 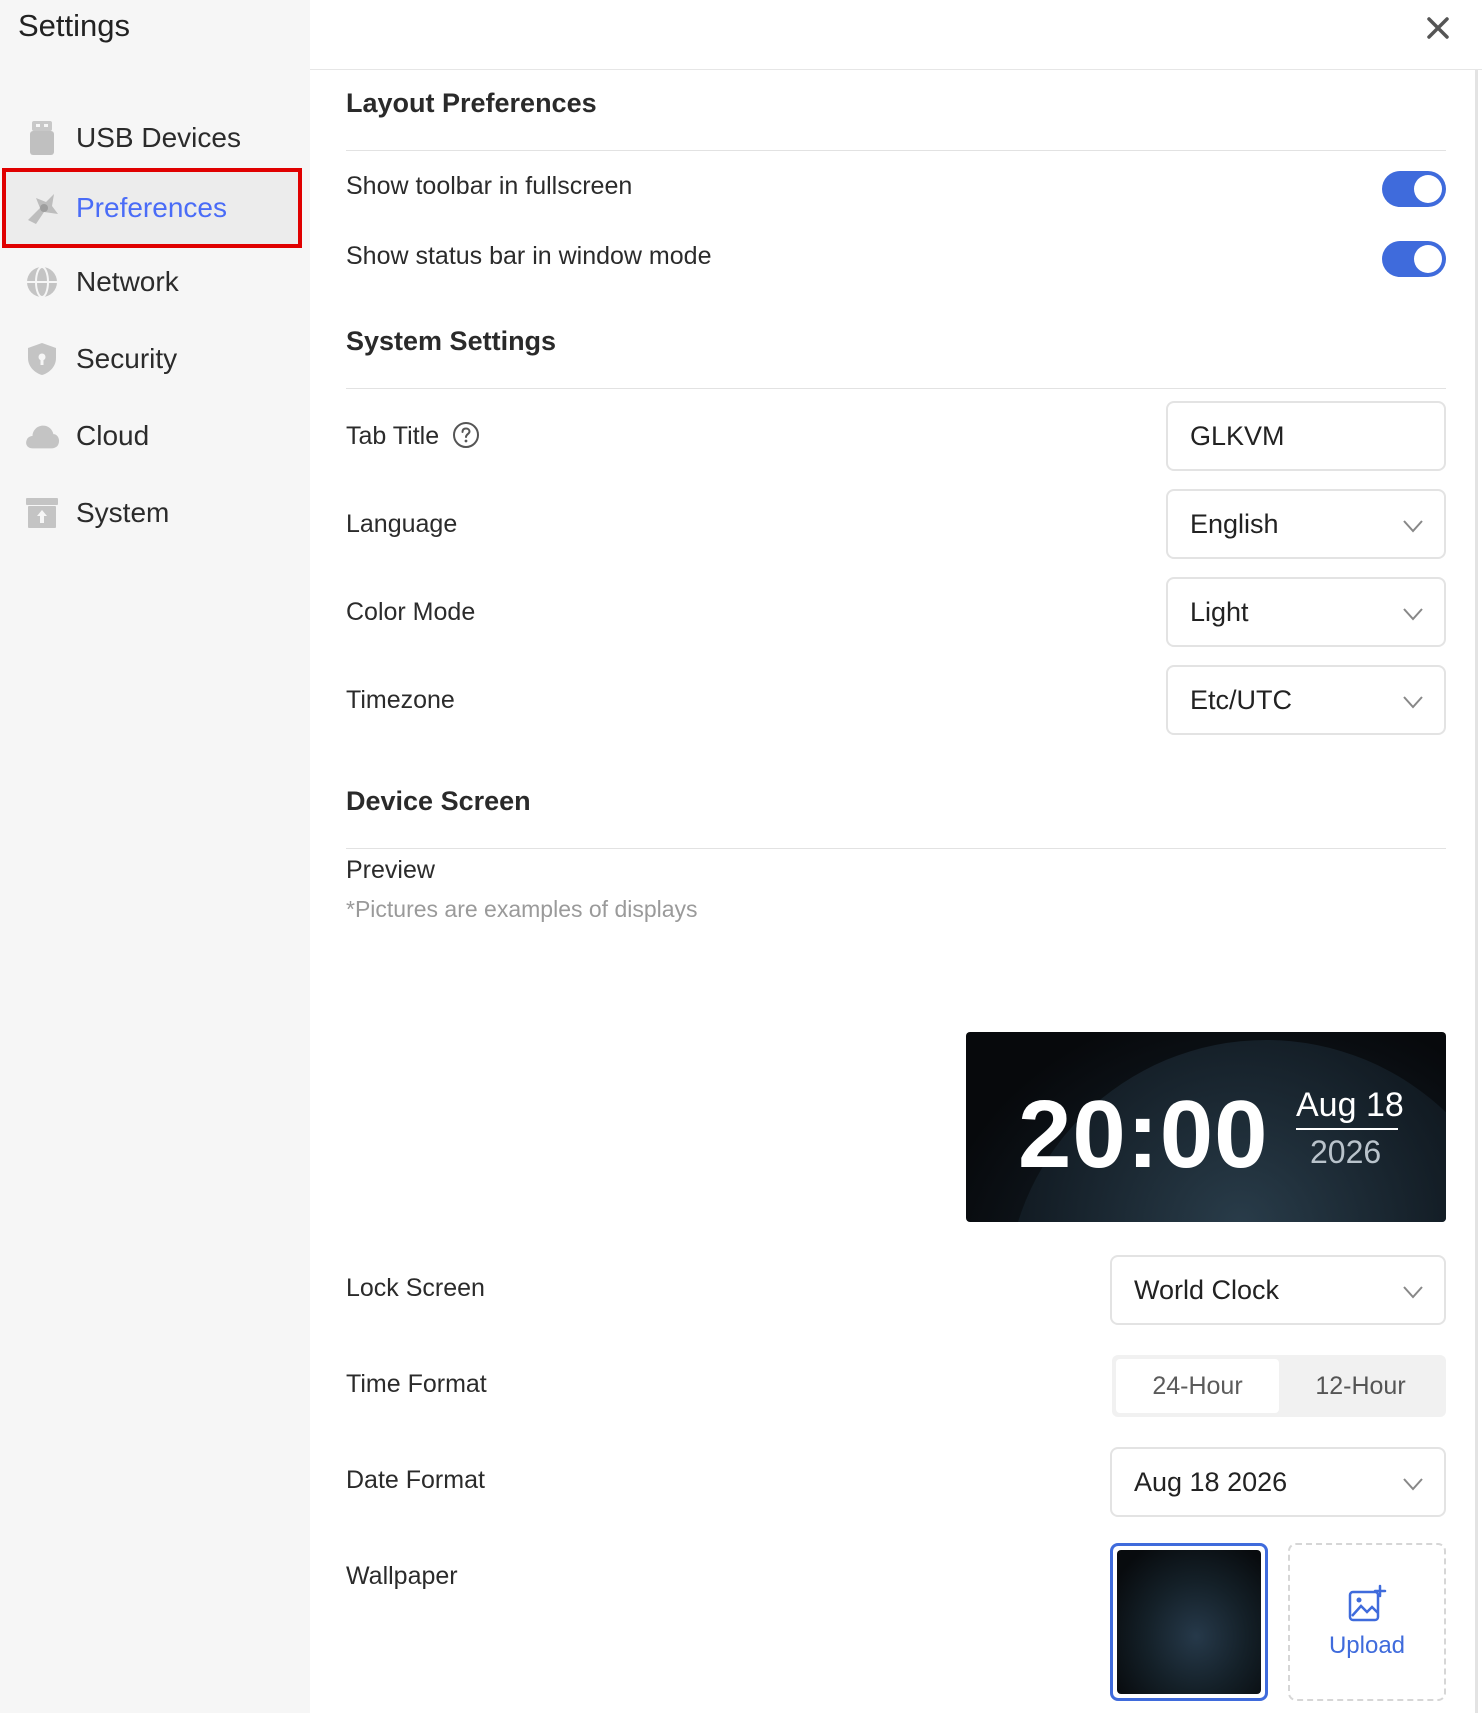 What do you see at coordinates (1360, 1386) in the screenshot?
I see `time-format-12-hour: 12-Hour` at bounding box center [1360, 1386].